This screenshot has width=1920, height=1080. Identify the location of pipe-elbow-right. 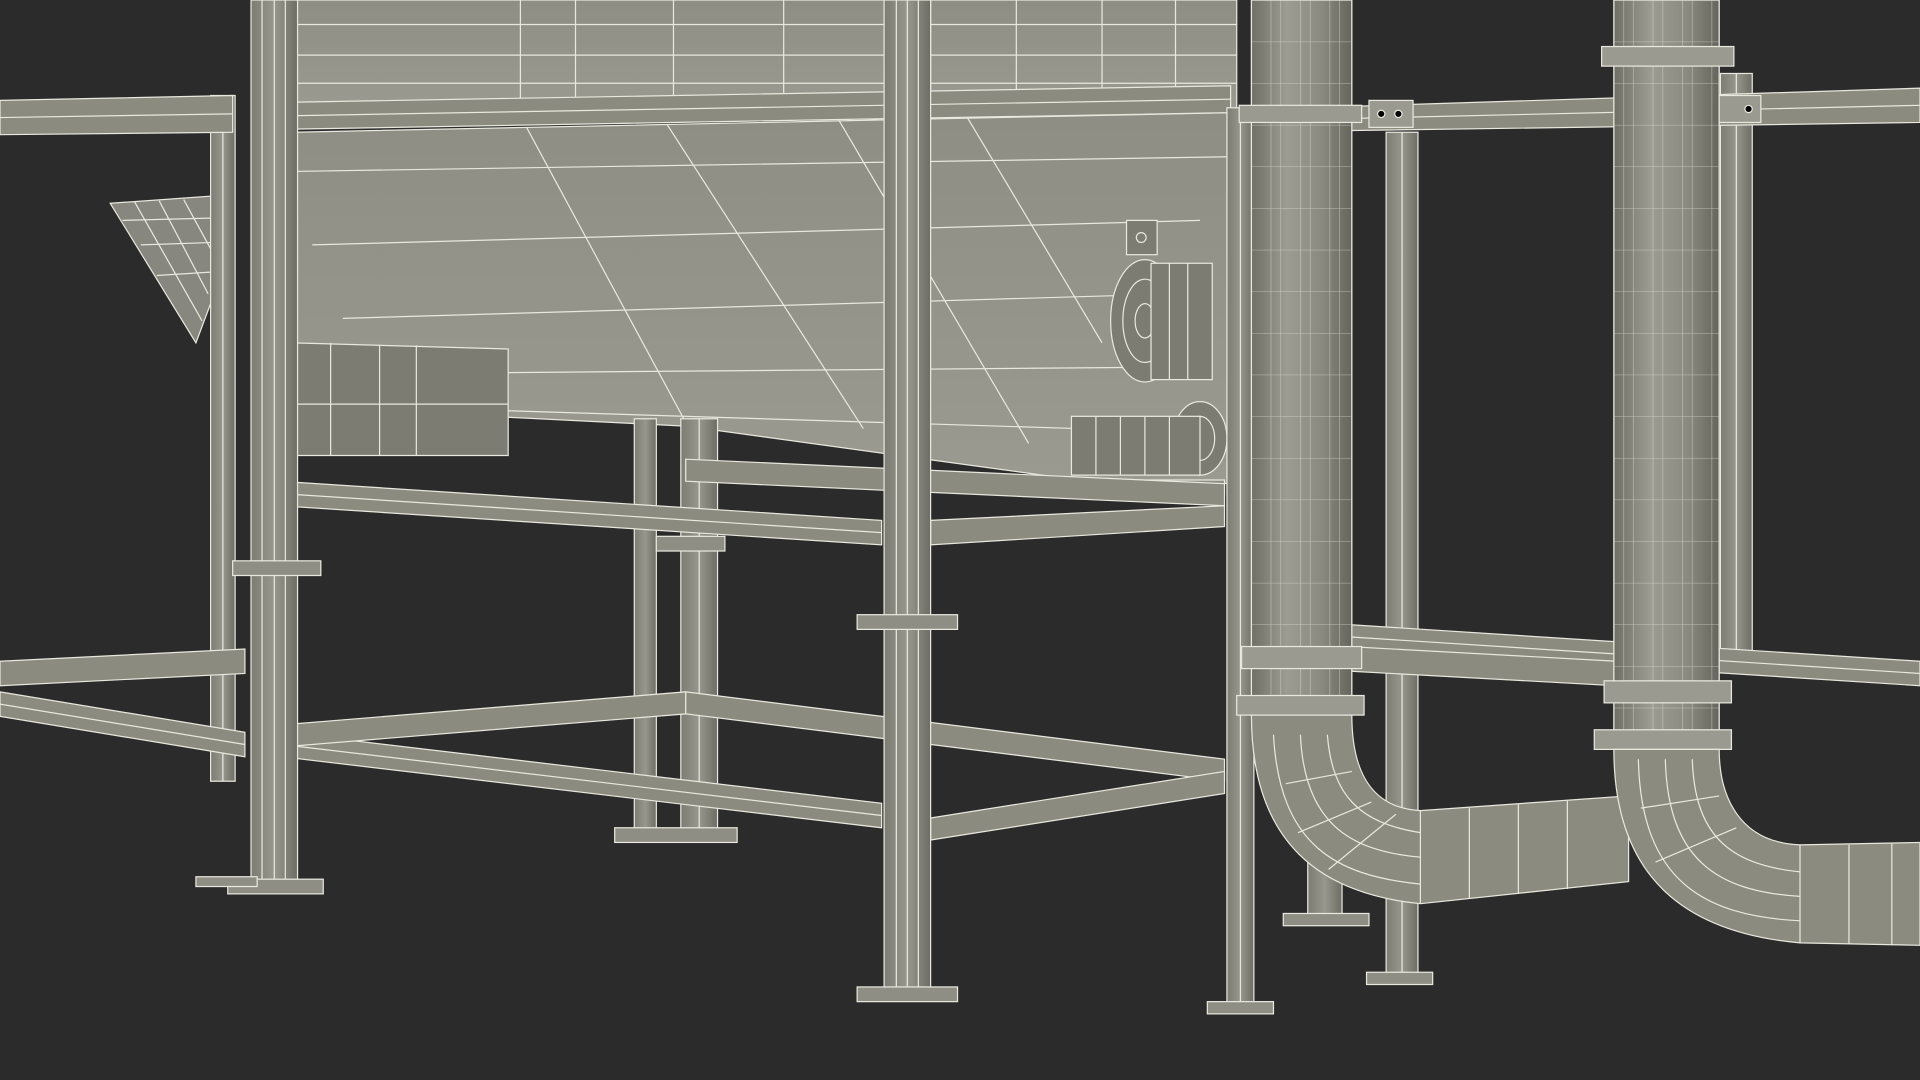
(1766, 847).